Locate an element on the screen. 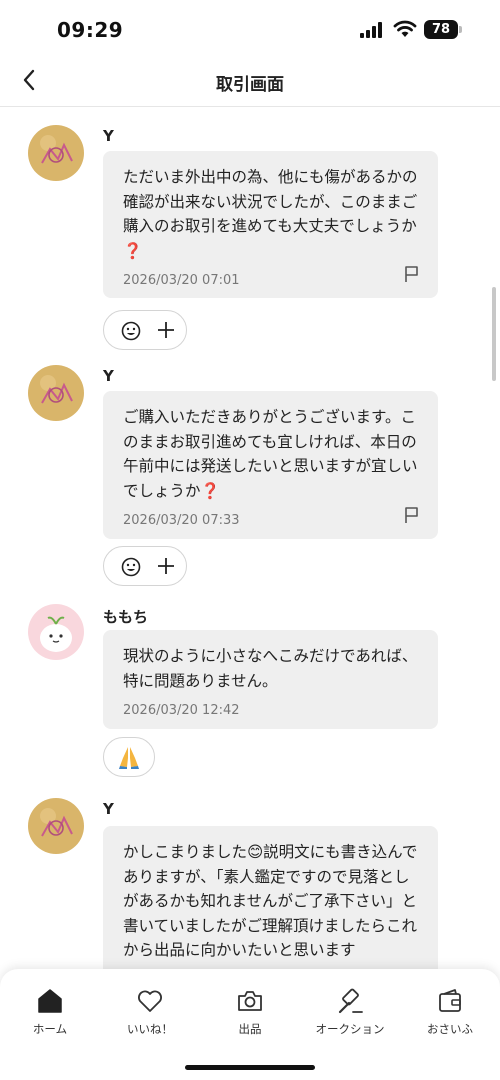 The image size is (500, 1080). status-time: 09:29 is located at coordinates (90, 30).